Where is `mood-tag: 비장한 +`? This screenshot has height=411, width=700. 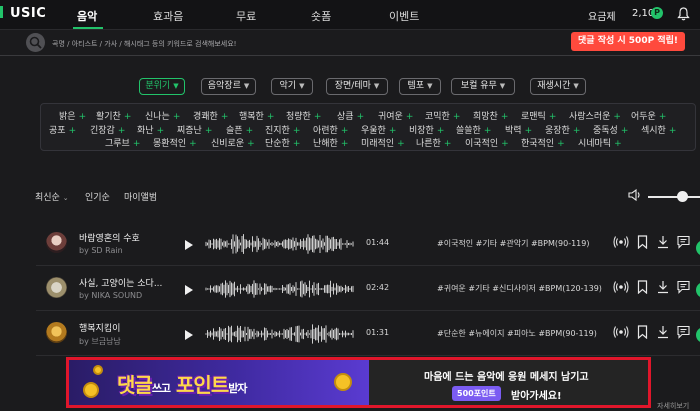 mood-tag: 비장한 + is located at coordinates (426, 129).